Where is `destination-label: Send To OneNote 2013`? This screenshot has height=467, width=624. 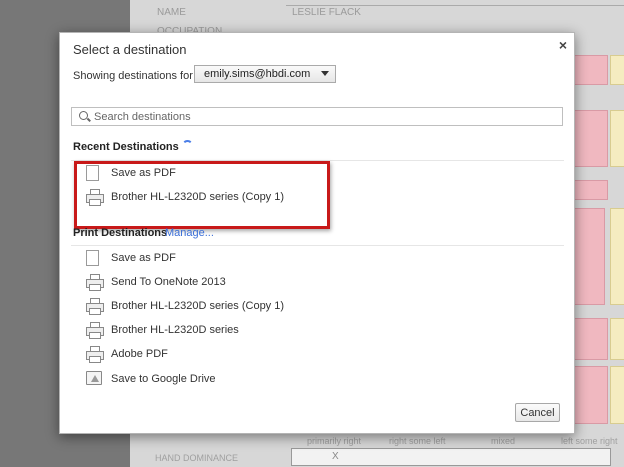
destination-label: Send To OneNote 2013 is located at coordinates (168, 282).